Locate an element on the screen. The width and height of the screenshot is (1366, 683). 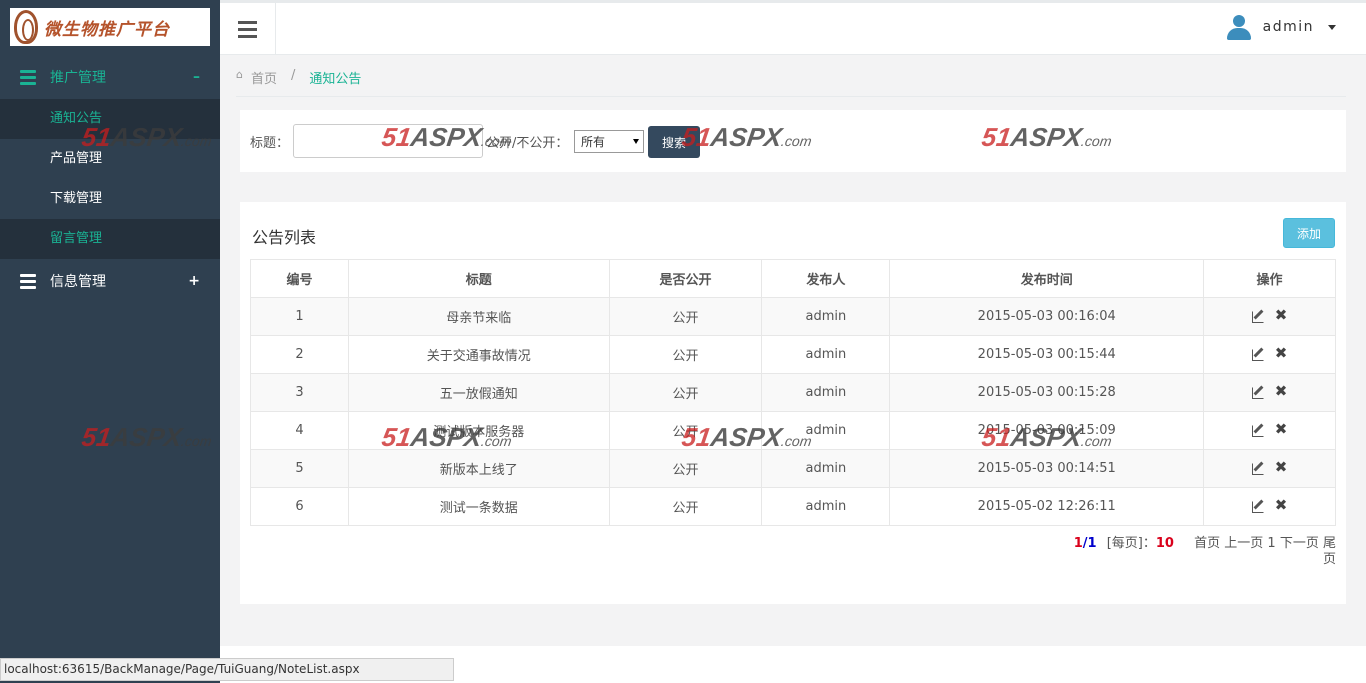
cell-id: 6 is located at coordinates (299, 506).